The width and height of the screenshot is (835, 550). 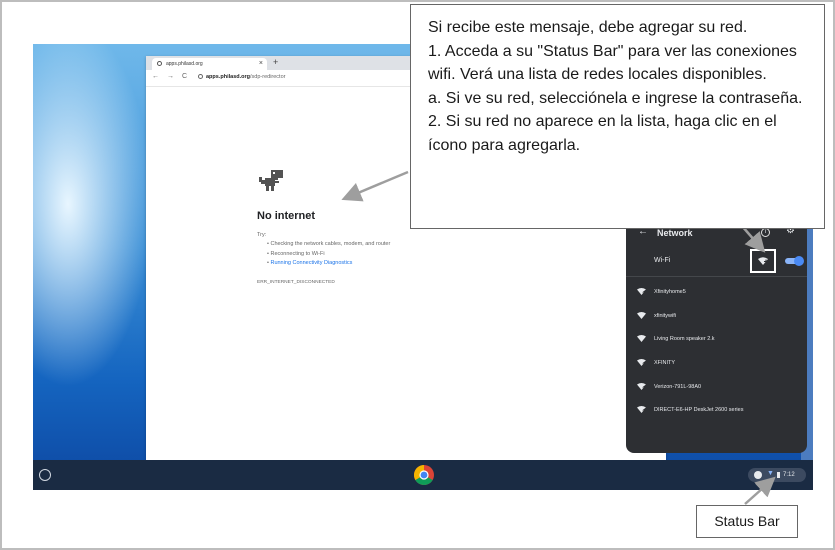 I want to click on tab-title: apps.philasd.org, so click(x=184, y=64).